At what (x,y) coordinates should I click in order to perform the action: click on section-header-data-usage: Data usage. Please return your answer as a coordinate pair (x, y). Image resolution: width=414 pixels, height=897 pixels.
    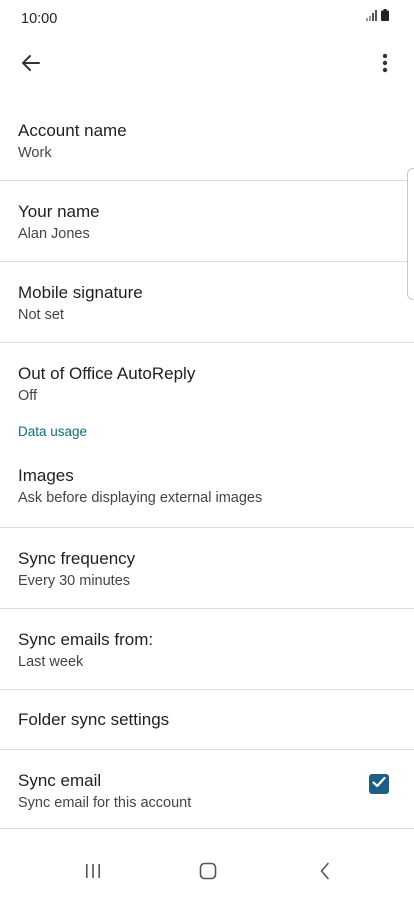
    Looking at the image, I should click on (207, 427).